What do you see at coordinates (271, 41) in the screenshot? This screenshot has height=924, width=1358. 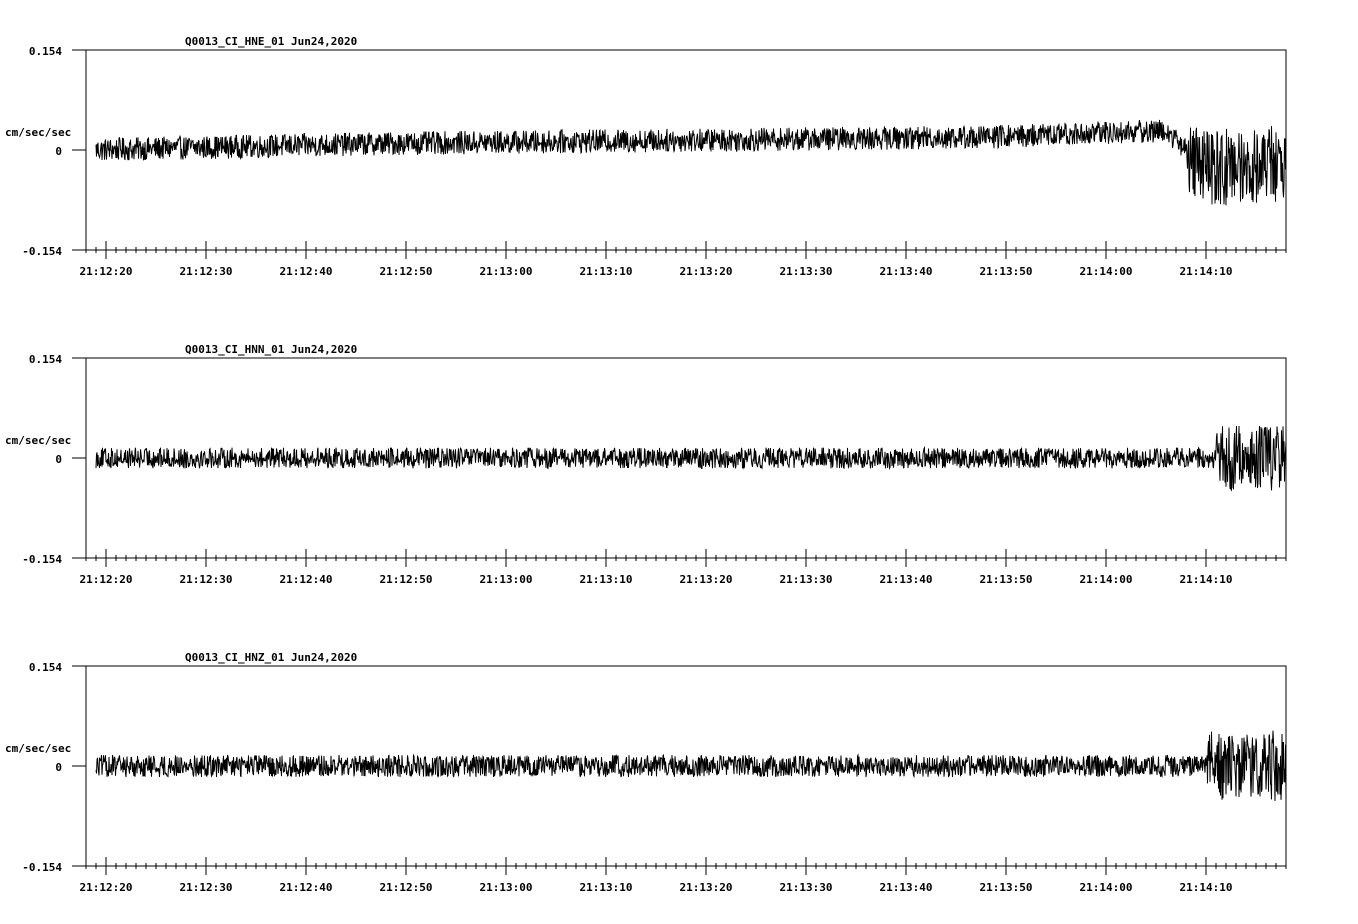 I see `chart-title: Q0013_CI_HNE_01 Jun24,2020` at bounding box center [271, 41].